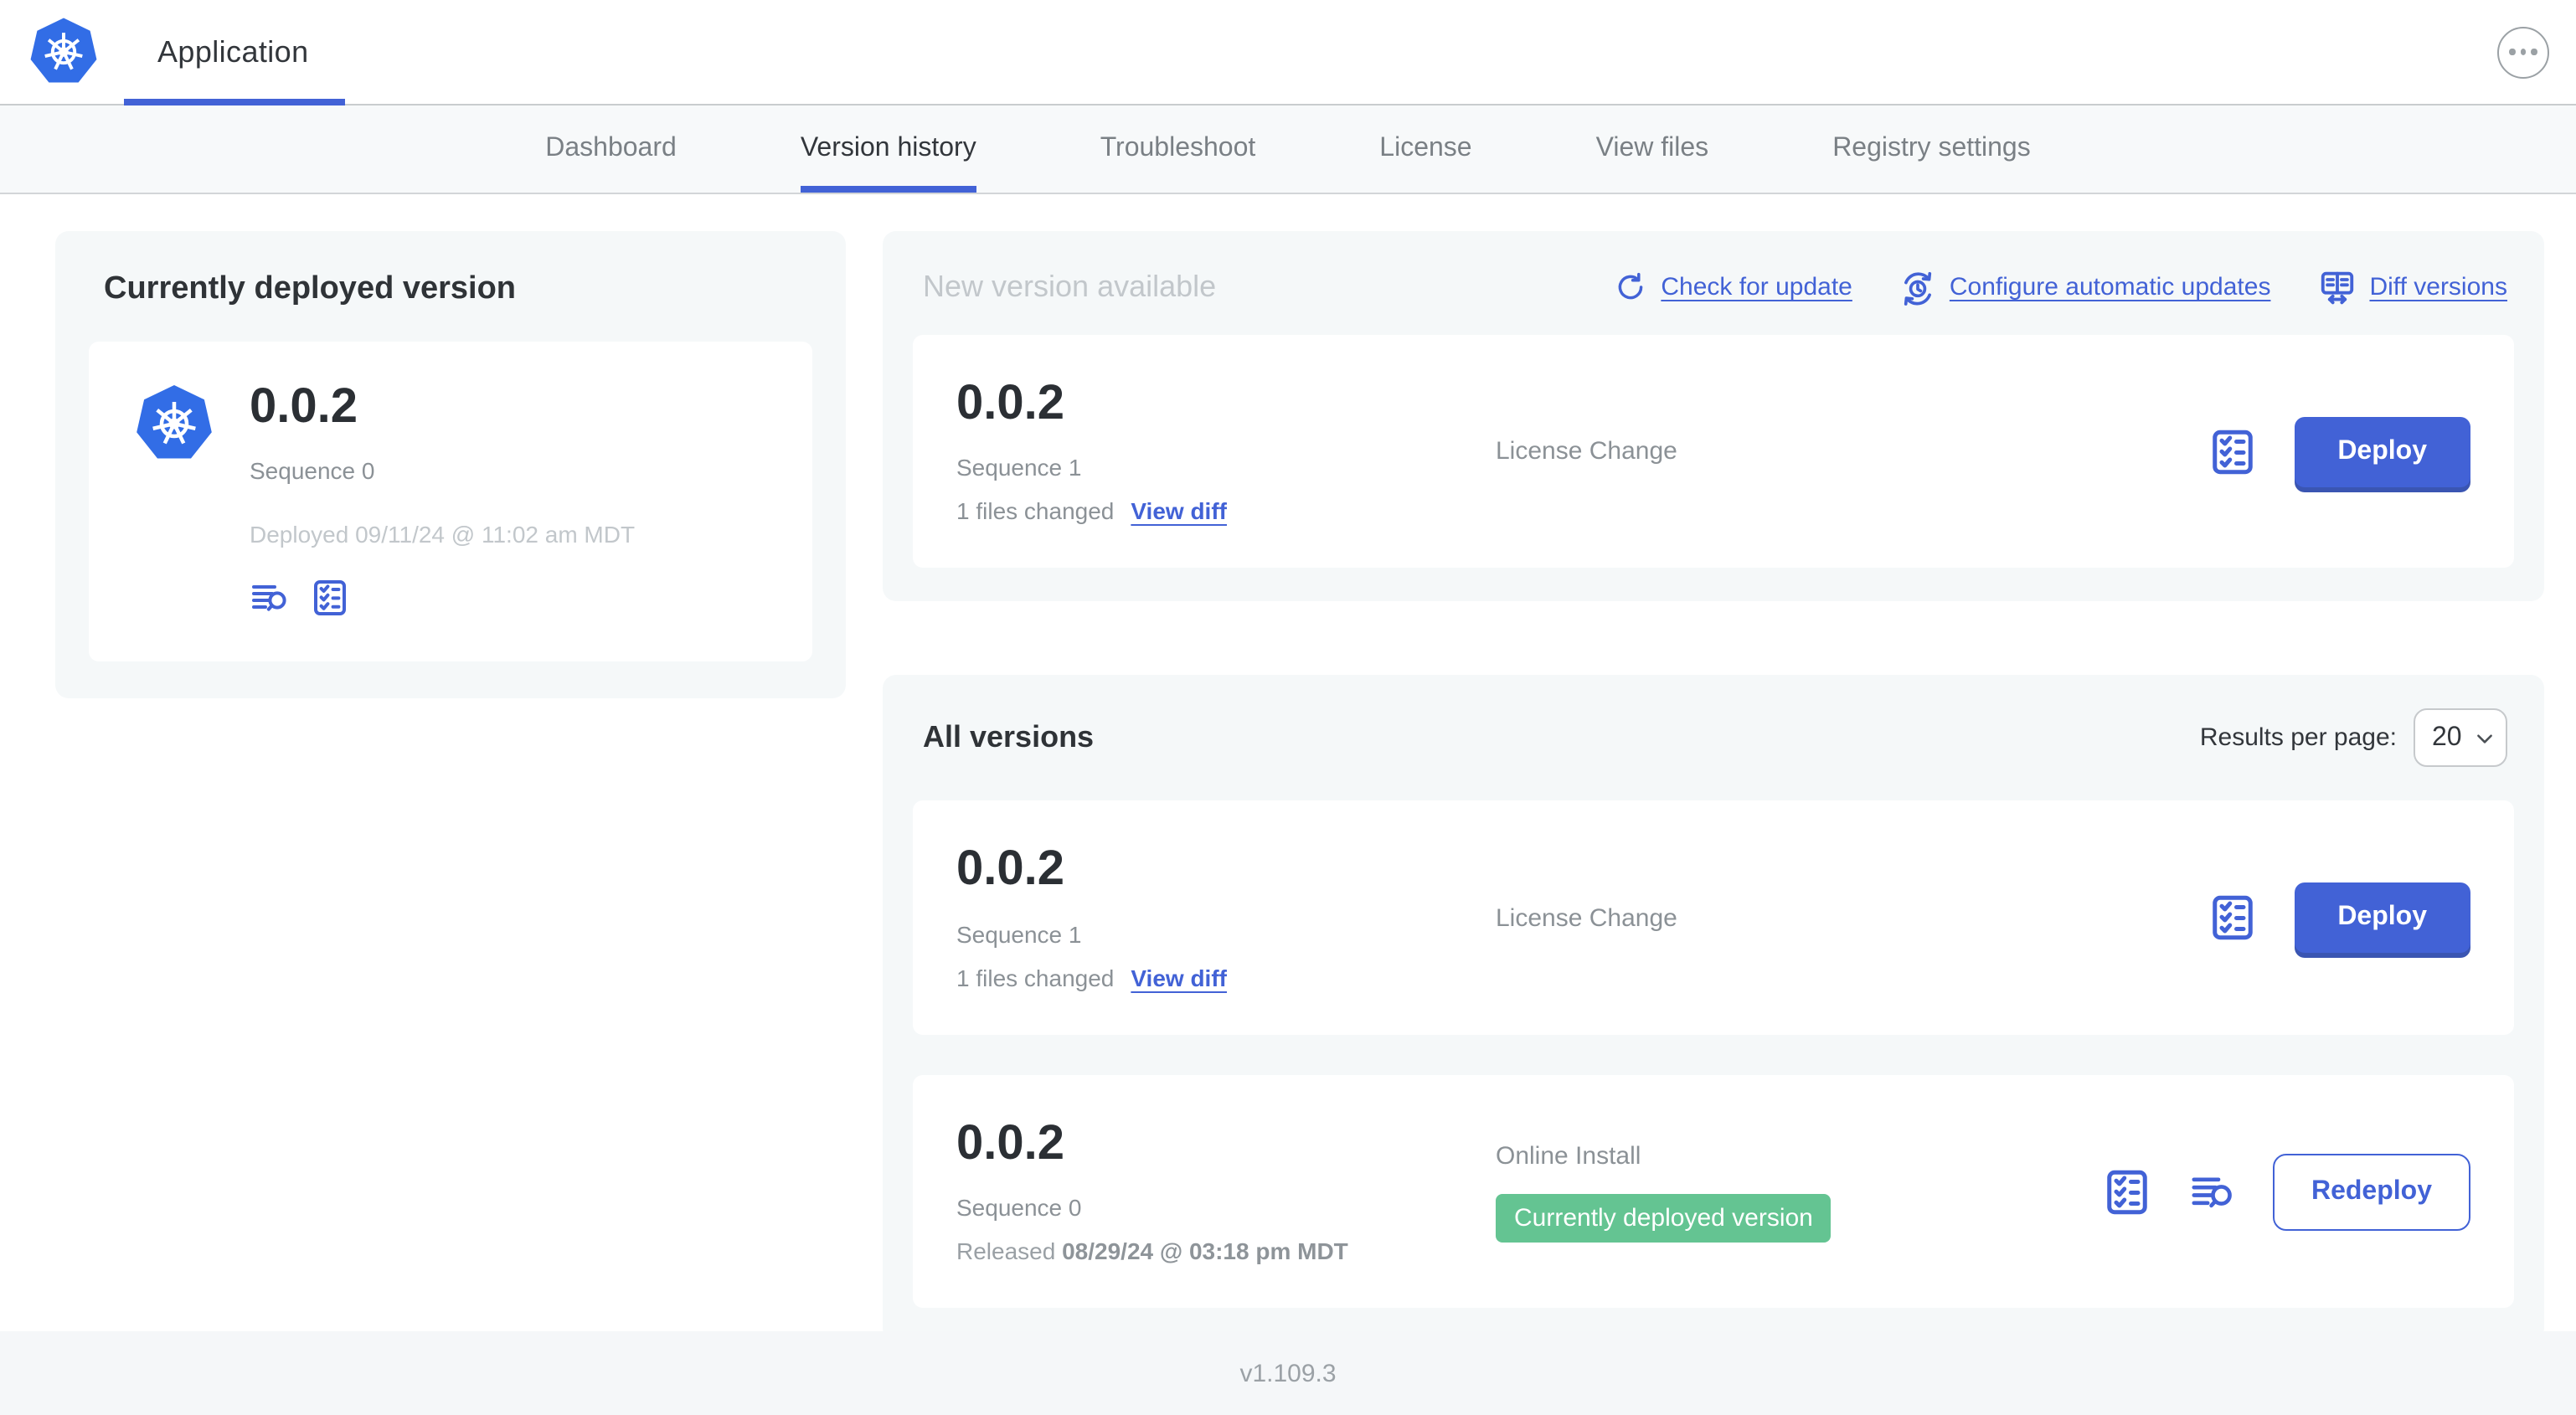 The height and width of the screenshot is (1415, 2576). Describe the element at coordinates (310, 288) in the screenshot. I see `currently-deployed-title: Currently deployed version` at that location.